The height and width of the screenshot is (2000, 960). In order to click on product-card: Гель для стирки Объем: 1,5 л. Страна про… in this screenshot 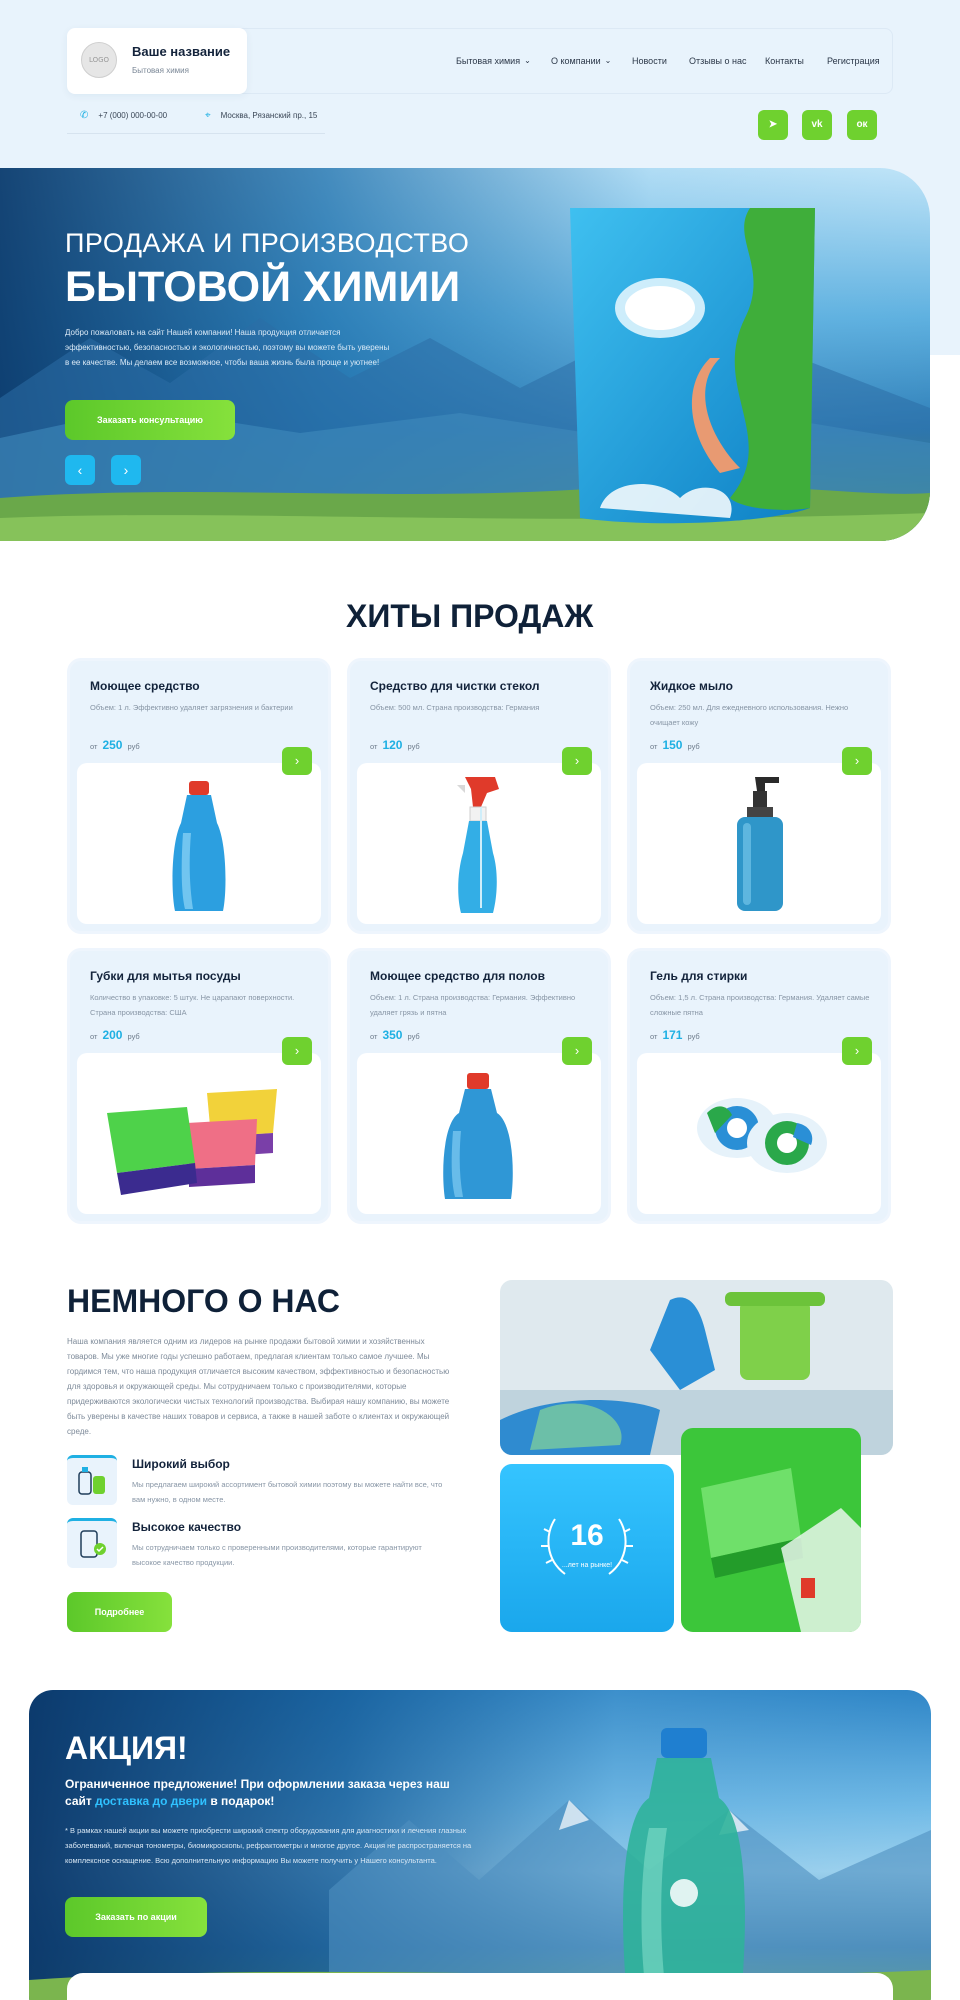, I will do `click(759, 1086)`.